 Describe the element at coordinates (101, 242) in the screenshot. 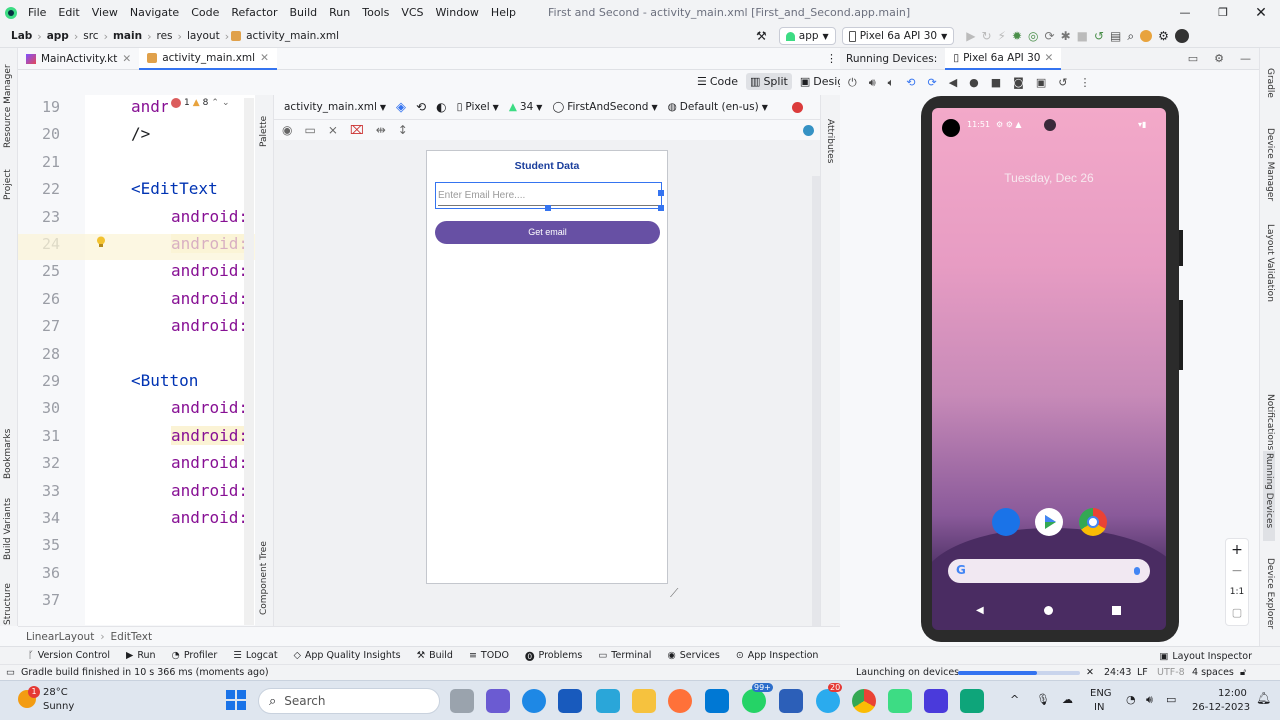

I see `lightbulb-icon` at that location.